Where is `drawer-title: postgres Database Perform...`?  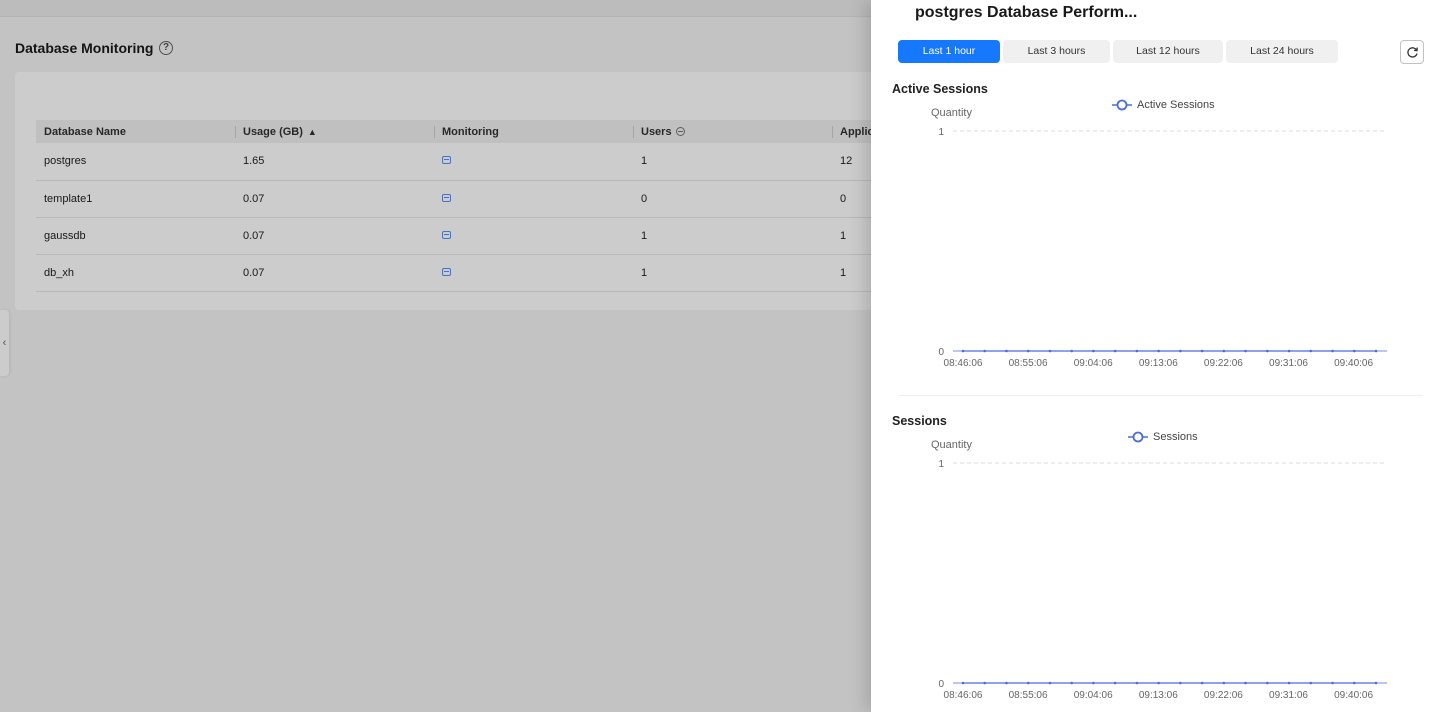
drawer-title: postgres Database Perform... is located at coordinates (1026, 12).